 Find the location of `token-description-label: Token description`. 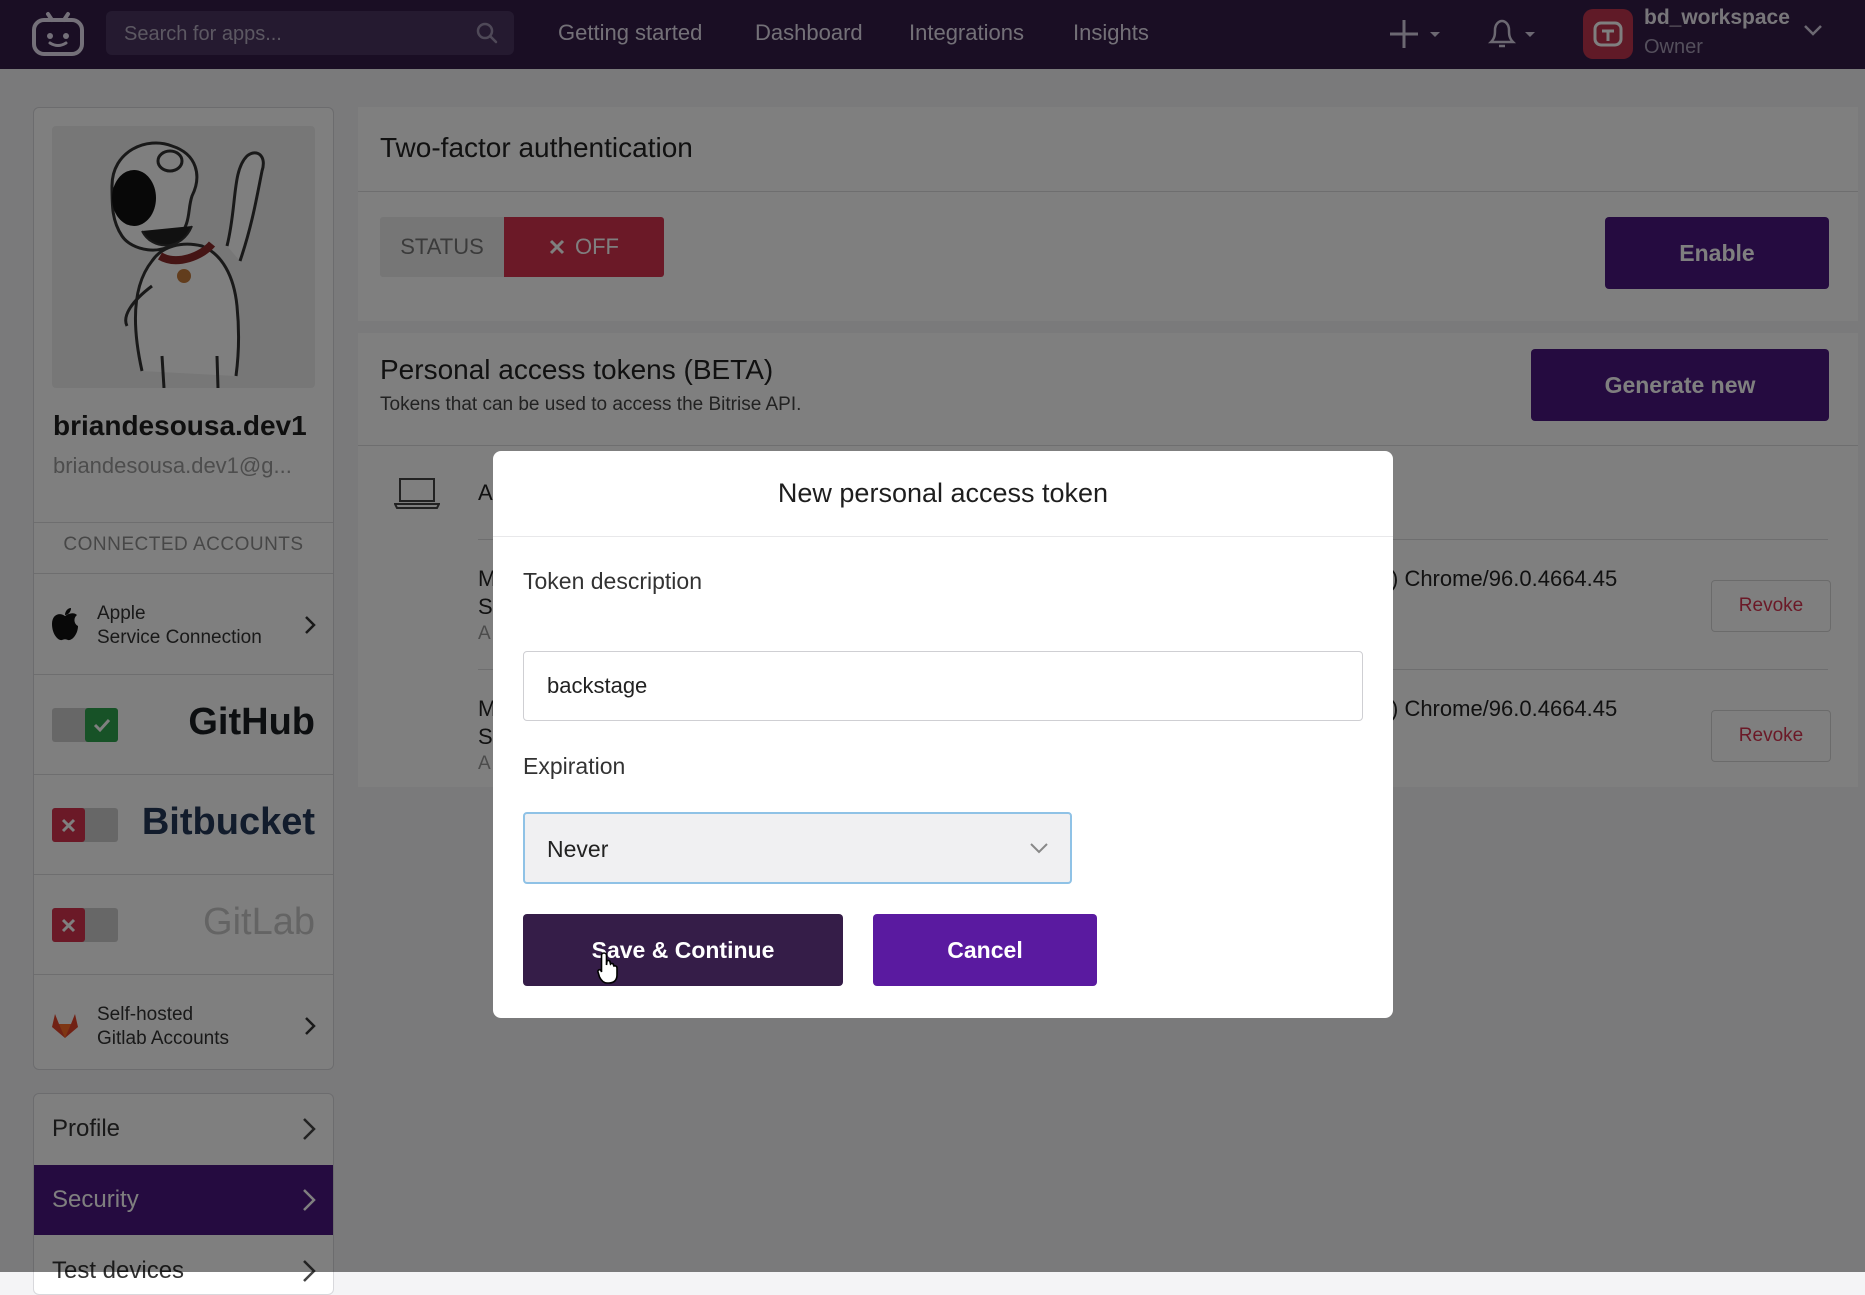

token-description-label: Token description is located at coordinates (612, 581).